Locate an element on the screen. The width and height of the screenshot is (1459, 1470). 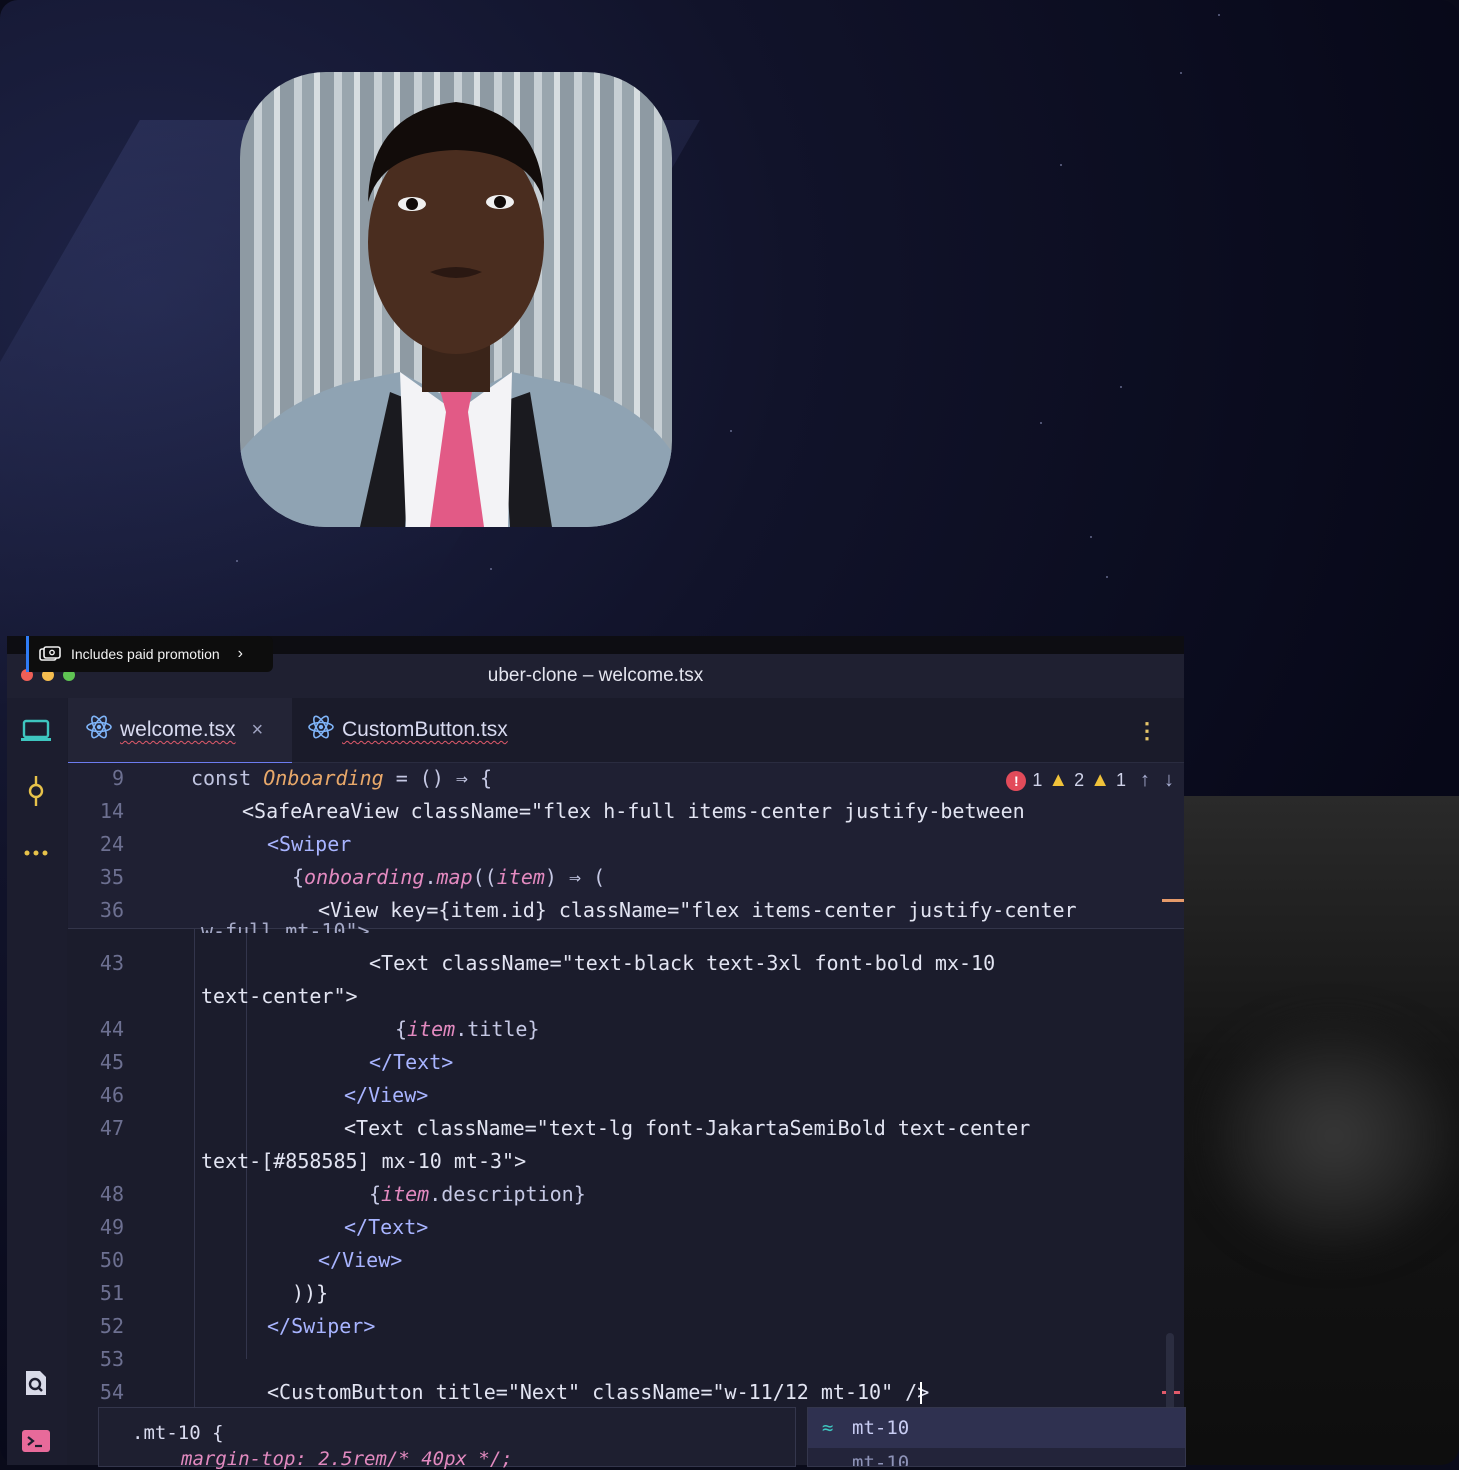
line-number: 9 is located at coordinates (117, 778).